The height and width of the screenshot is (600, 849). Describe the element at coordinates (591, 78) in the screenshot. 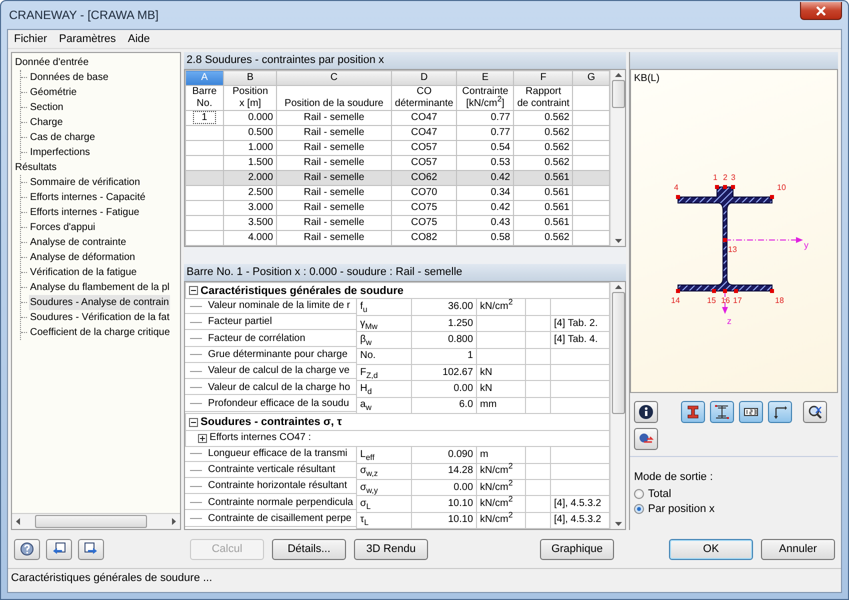

I see `column-letter: G` at that location.